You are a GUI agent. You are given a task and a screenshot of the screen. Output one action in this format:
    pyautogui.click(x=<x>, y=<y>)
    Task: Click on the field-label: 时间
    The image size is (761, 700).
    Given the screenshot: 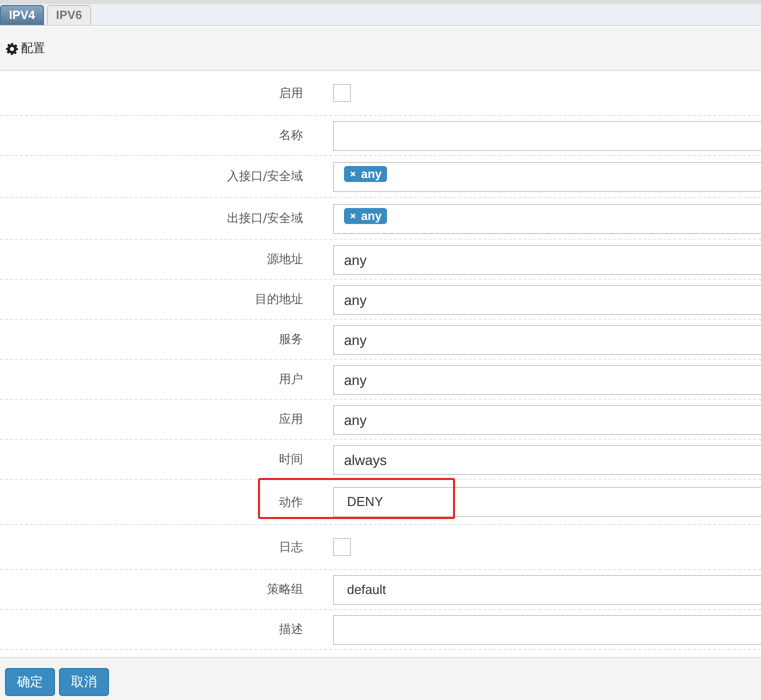 What is the action you would take?
    pyautogui.click(x=291, y=459)
    